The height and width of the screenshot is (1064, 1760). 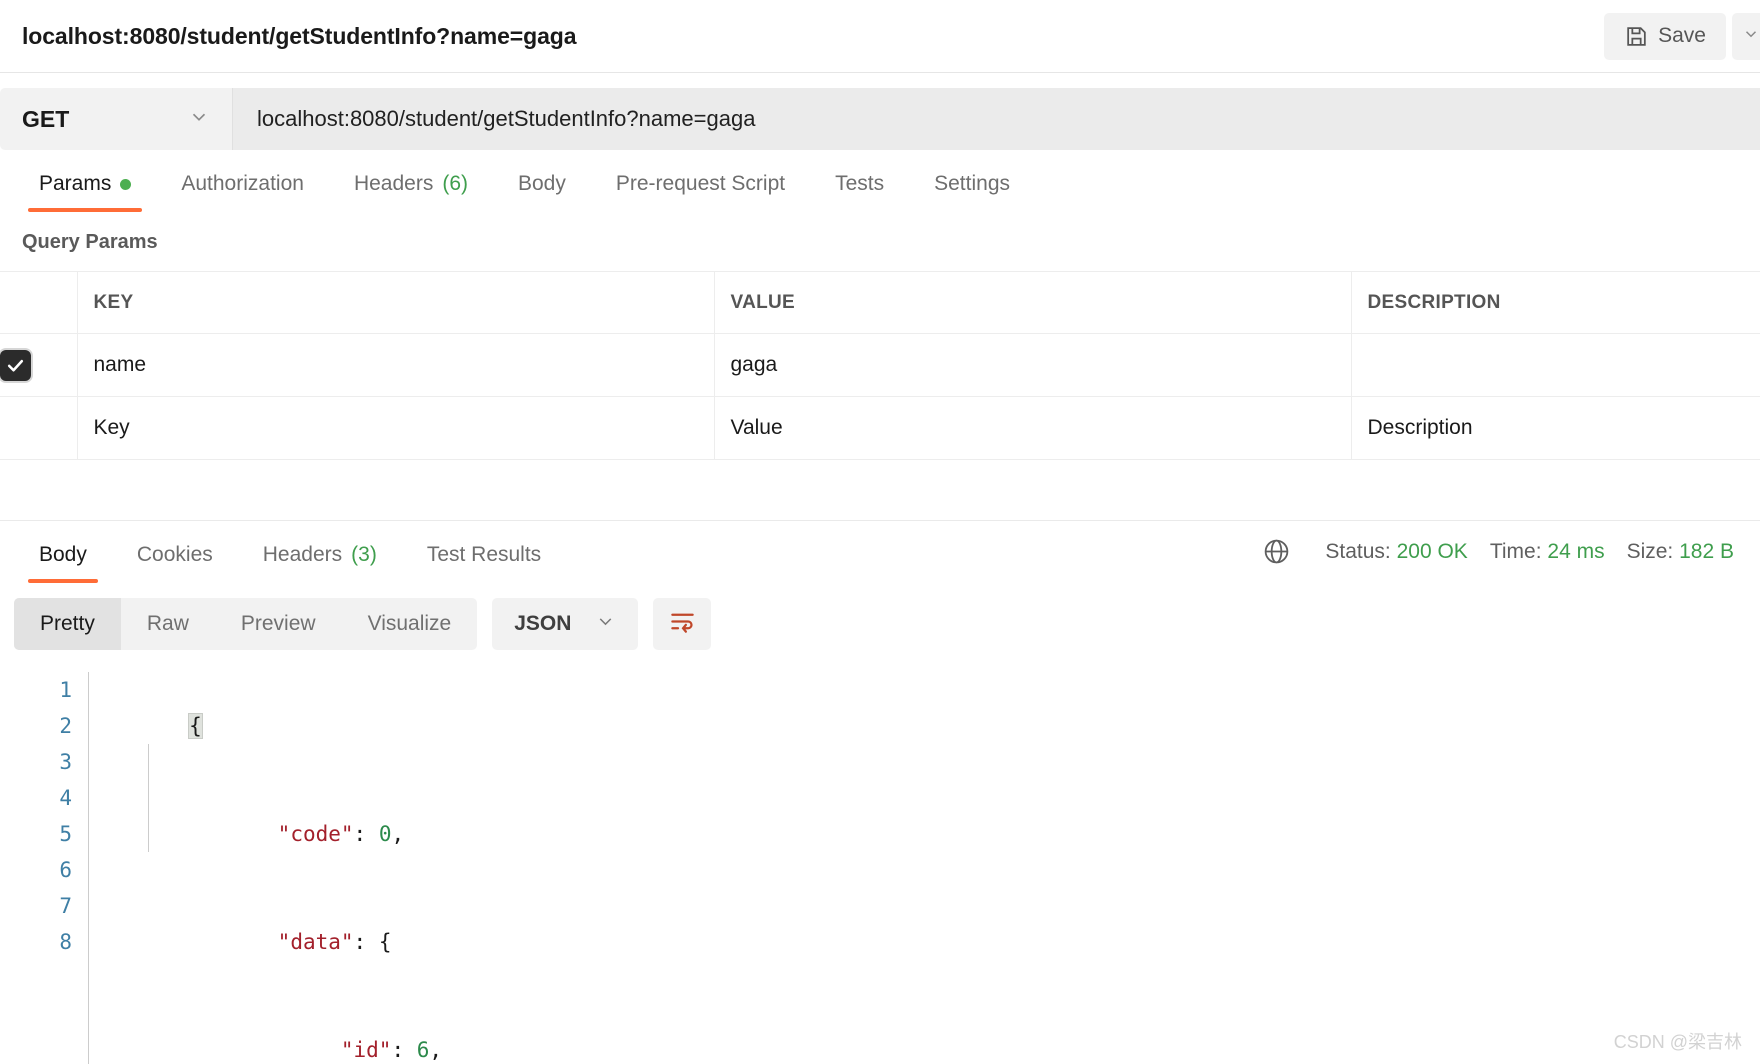 I want to click on line-number: 3, so click(x=65, y=762).